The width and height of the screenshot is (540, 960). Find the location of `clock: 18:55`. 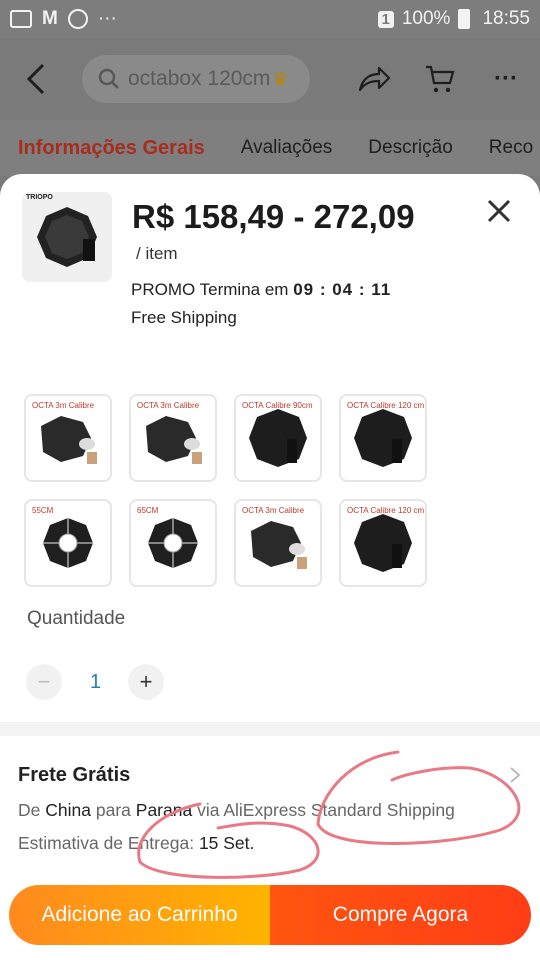

clock: 18:55 is located at coordinates (506, 18).